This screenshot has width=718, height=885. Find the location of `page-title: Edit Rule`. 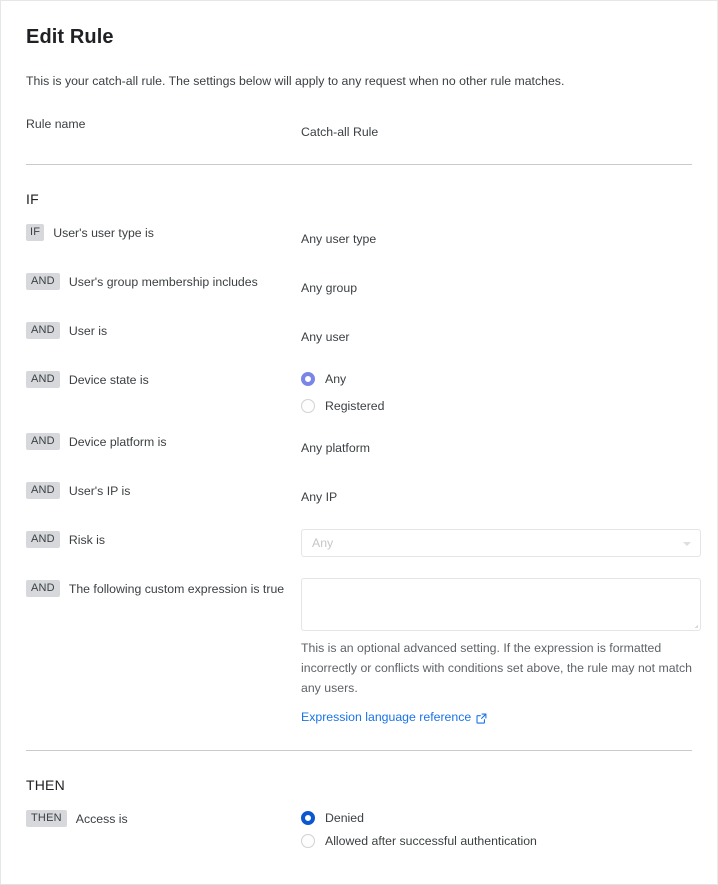

page-title: Edit Rule is located at coordinates (70, 37).